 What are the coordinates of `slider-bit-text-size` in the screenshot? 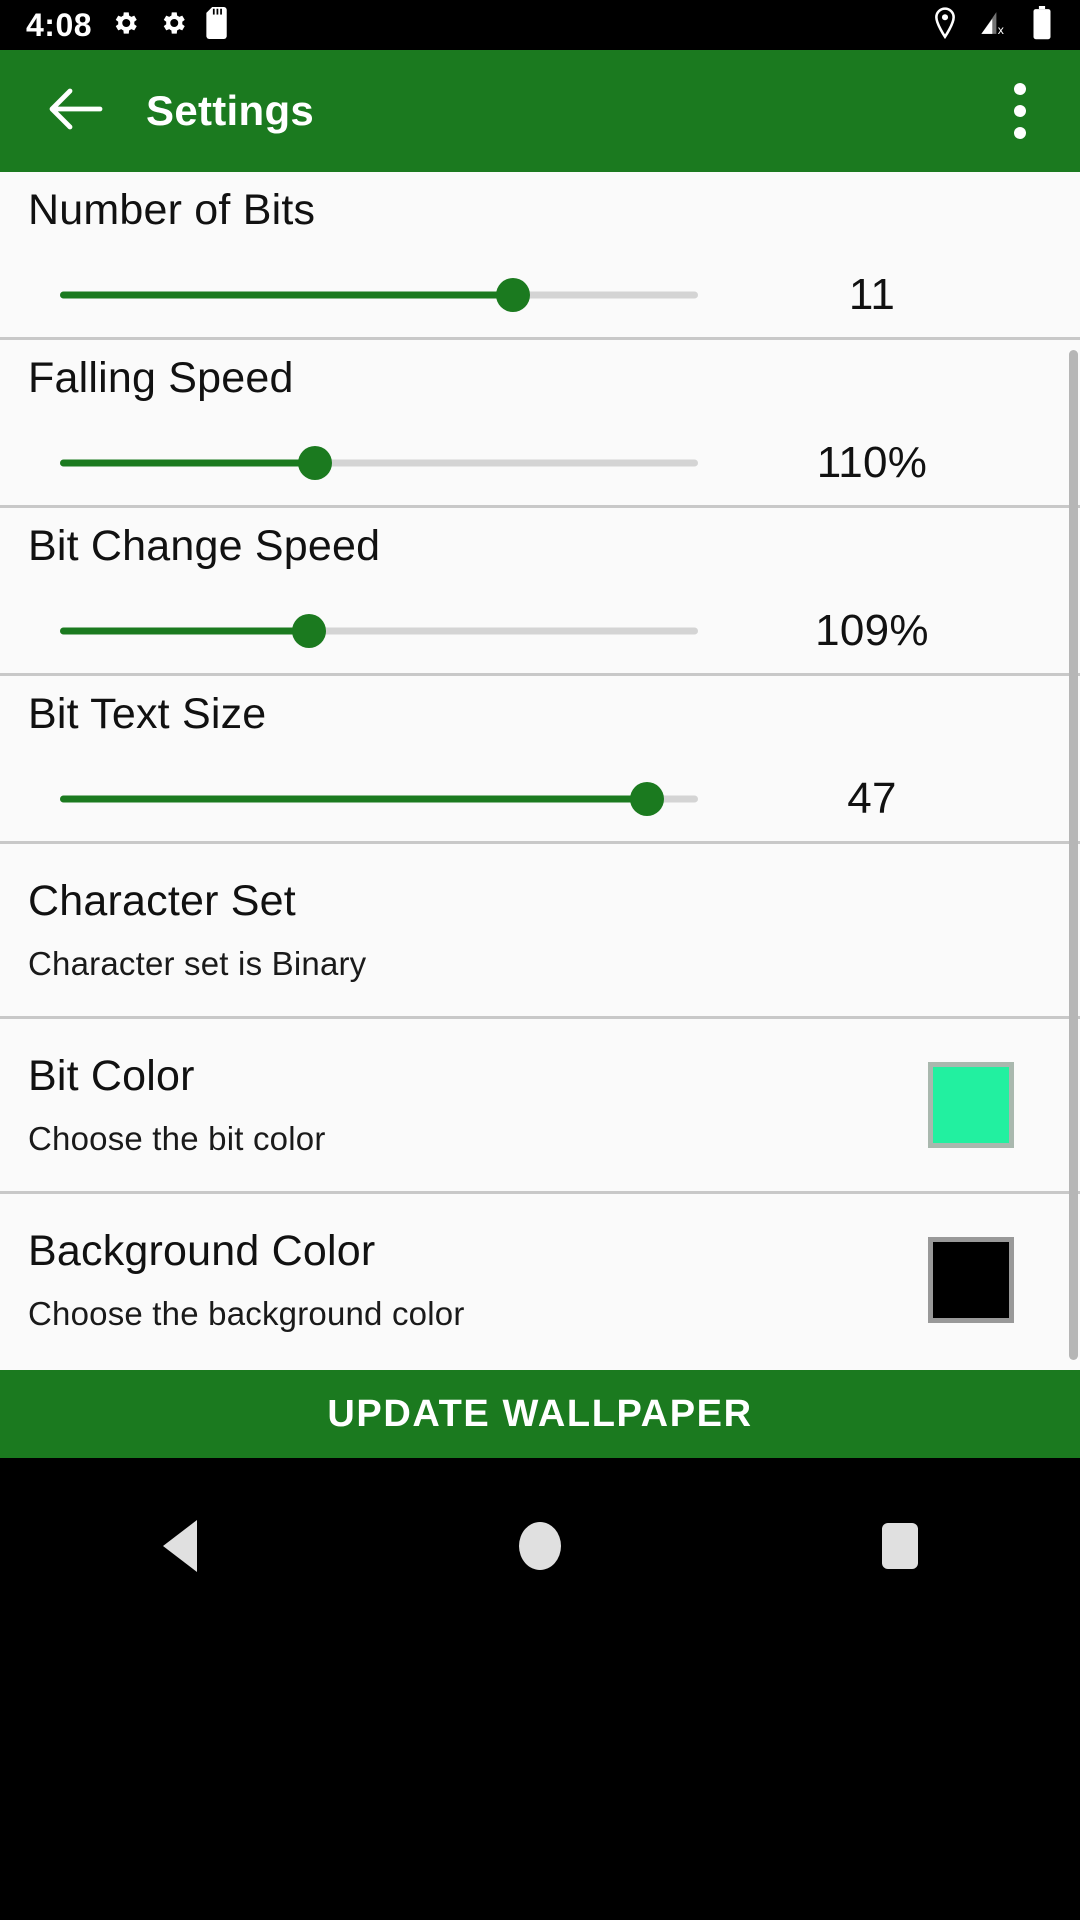 It's located at (379, 799).